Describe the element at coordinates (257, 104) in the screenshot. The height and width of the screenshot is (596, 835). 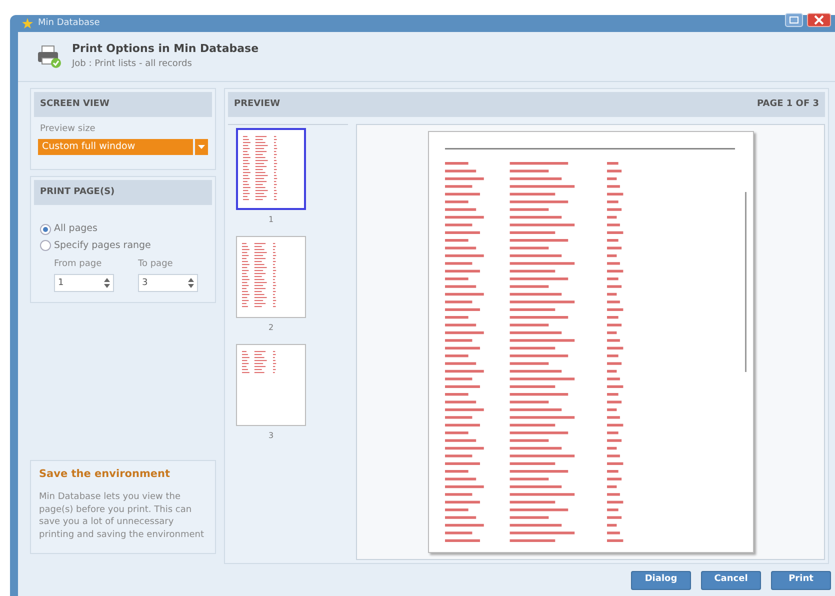
I see `section-title: PREVIEW` at that location.